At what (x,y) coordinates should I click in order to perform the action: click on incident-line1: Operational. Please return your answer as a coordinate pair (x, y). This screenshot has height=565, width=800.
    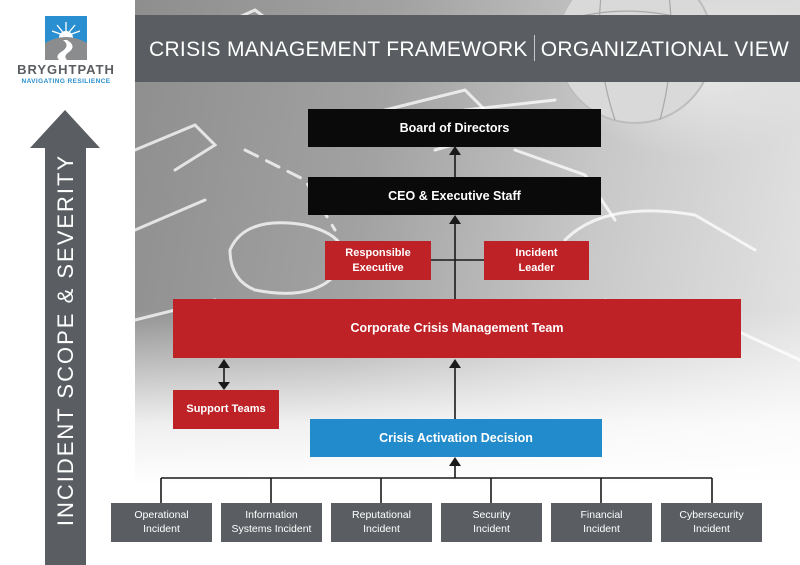
    Looking at the image, I should click on (161, 514).